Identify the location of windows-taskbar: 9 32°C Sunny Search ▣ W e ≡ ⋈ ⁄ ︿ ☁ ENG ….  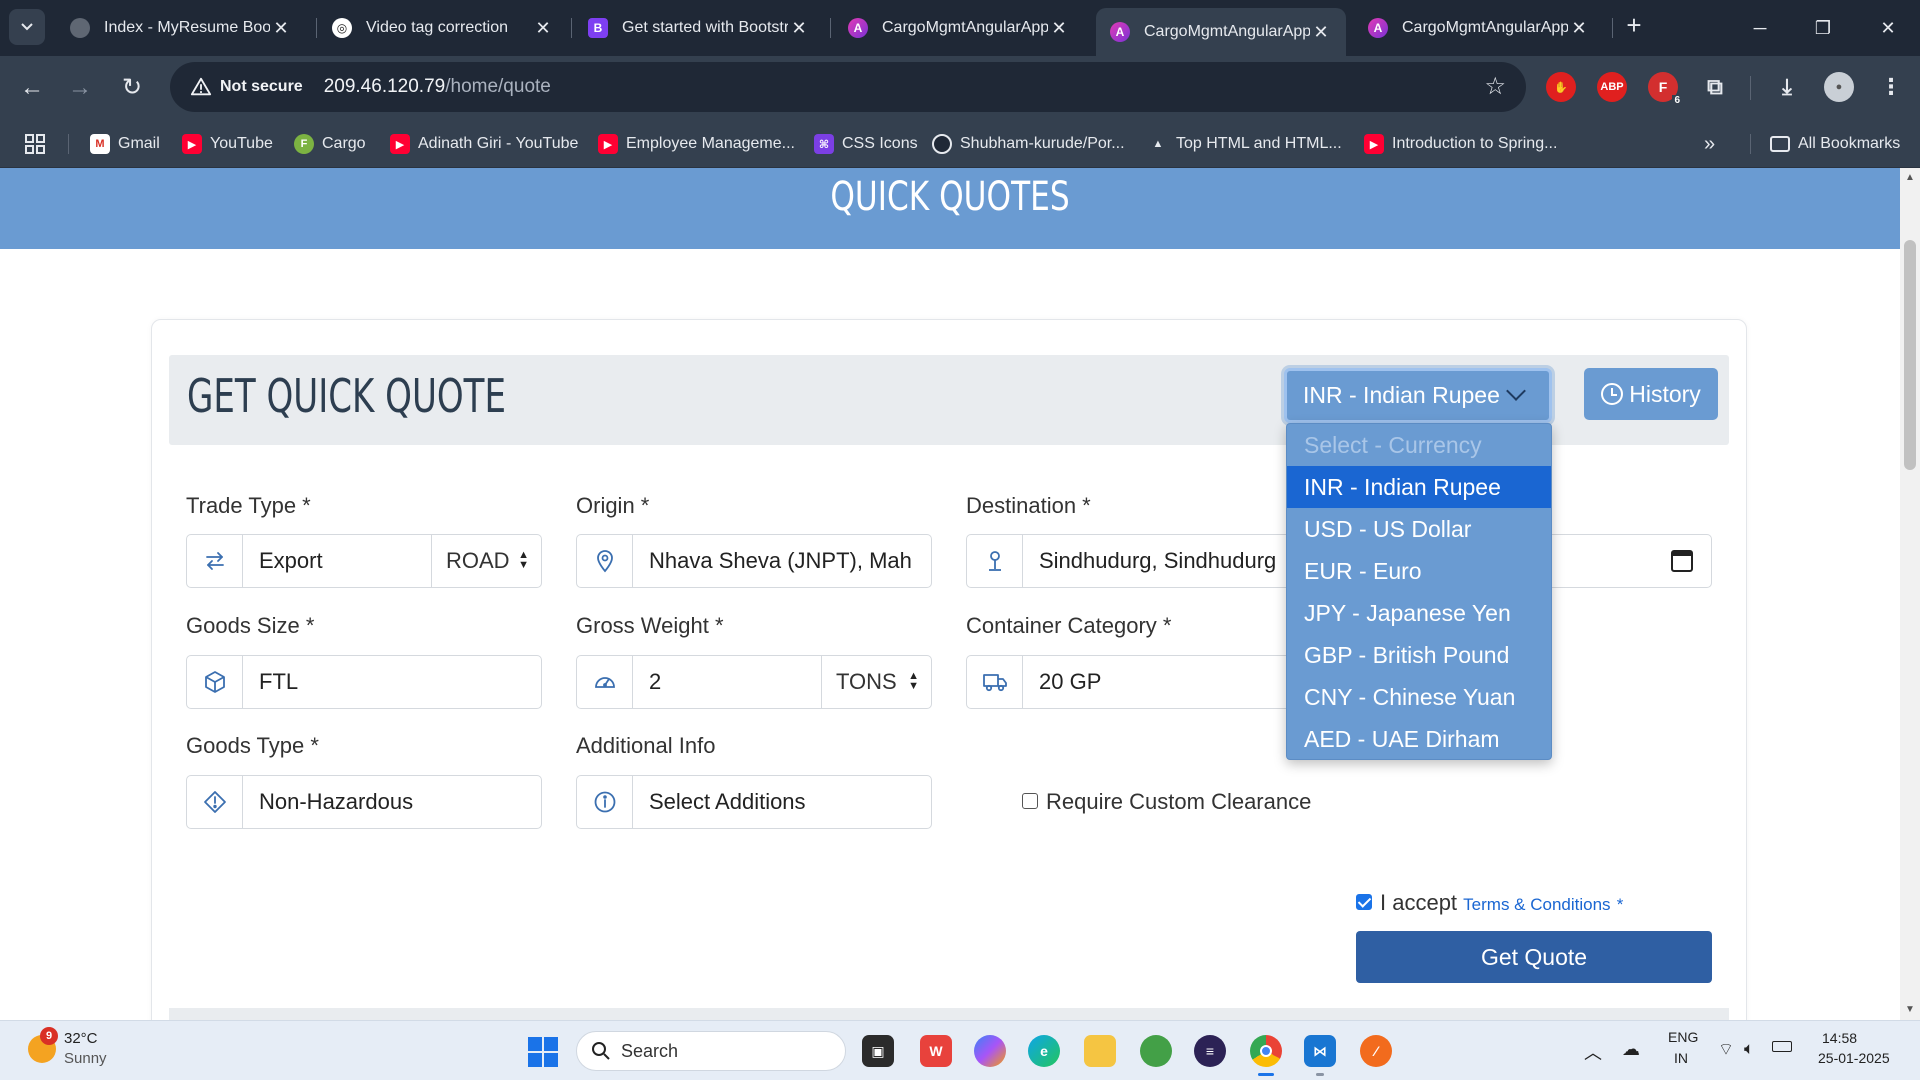
(960, 1050).